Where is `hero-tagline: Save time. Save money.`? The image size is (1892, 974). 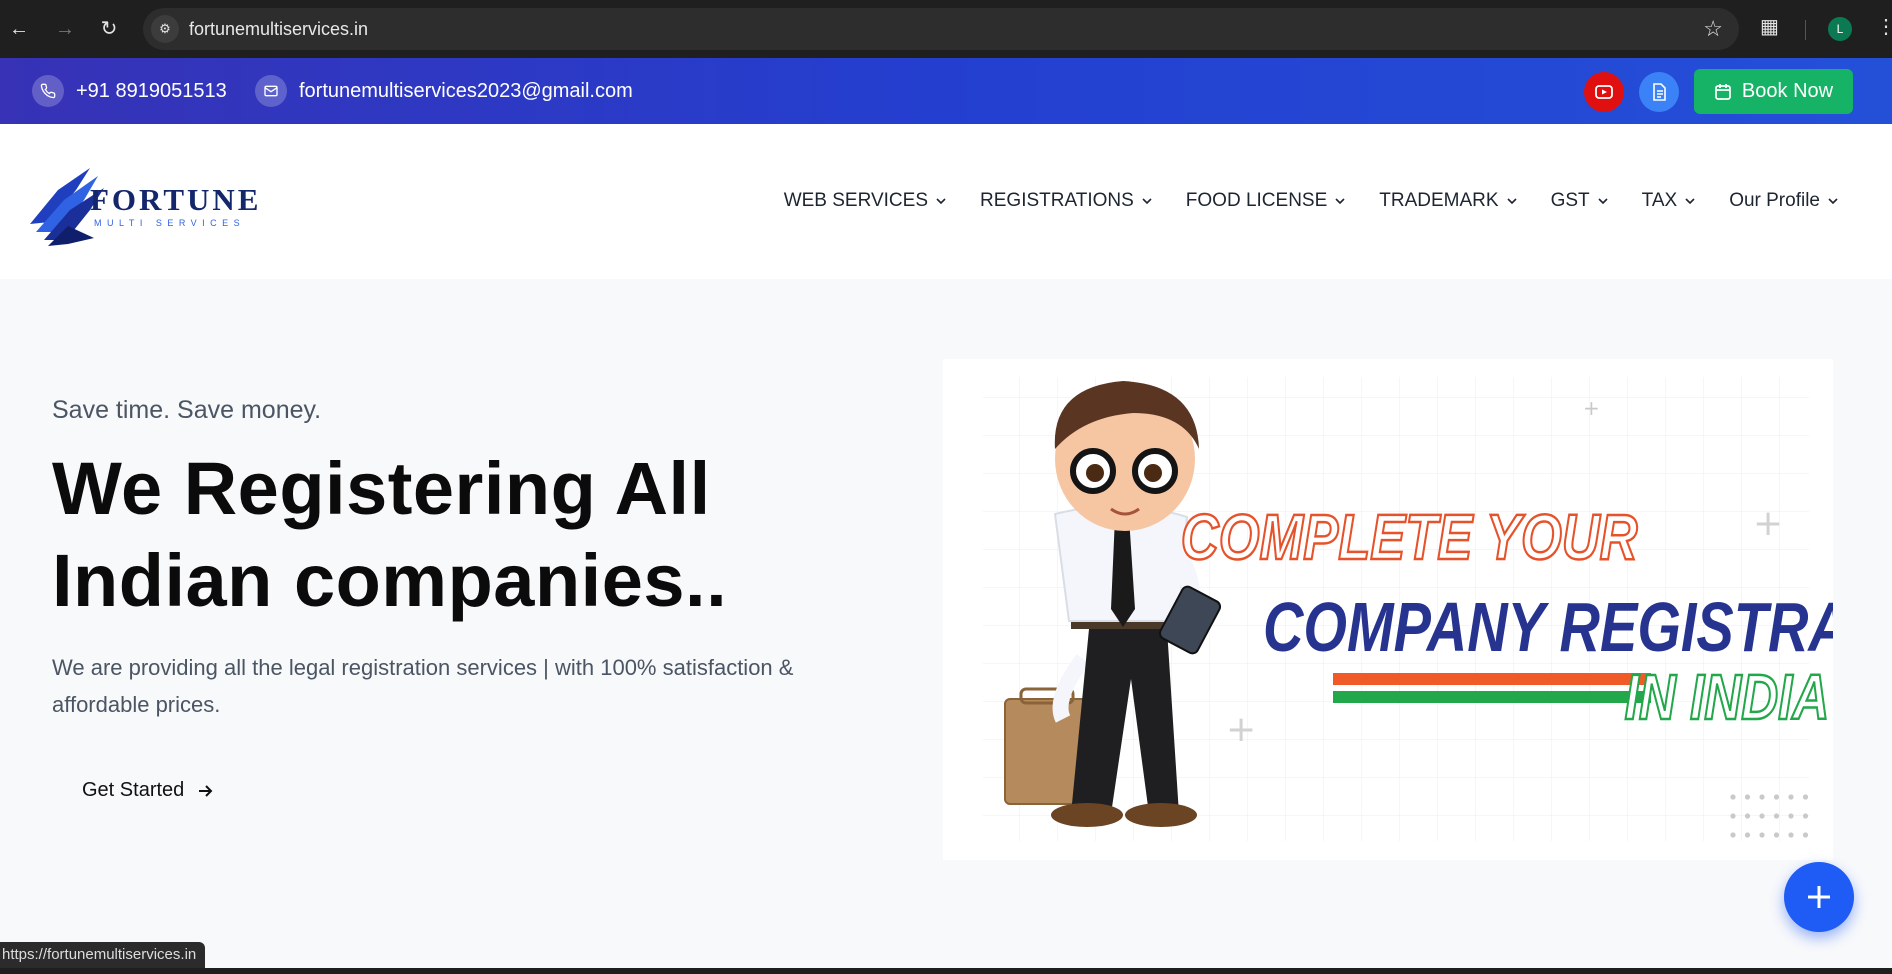
hero-tagline: Save time. Save money. is located at coordinates (187, 410).